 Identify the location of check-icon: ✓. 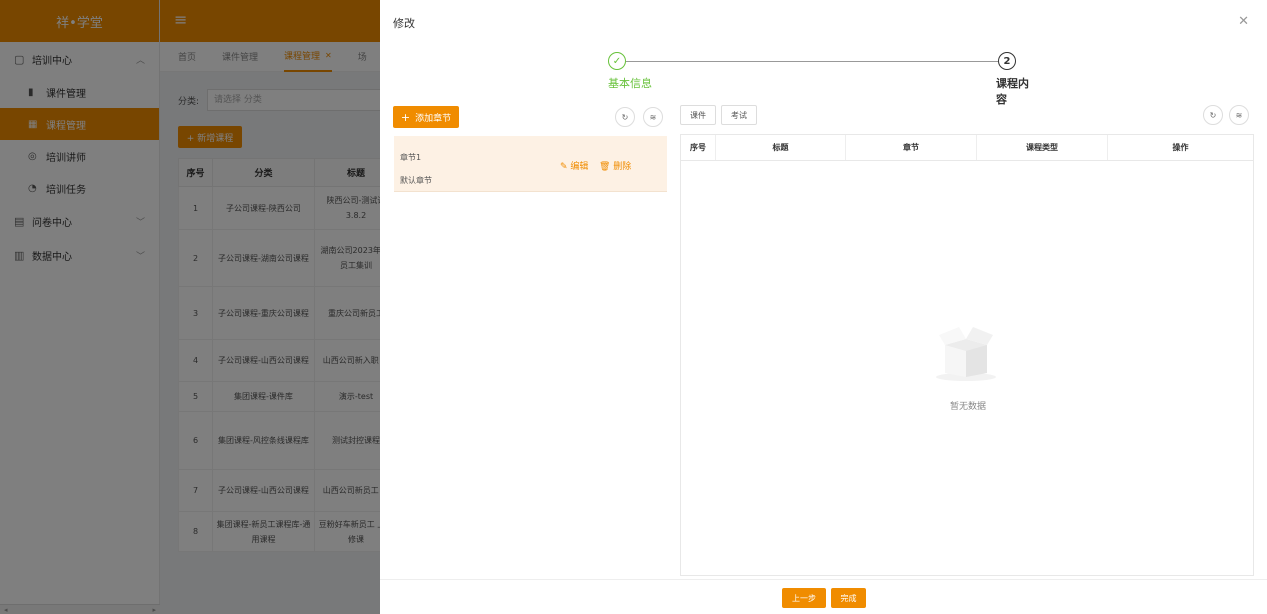
(617, 61).